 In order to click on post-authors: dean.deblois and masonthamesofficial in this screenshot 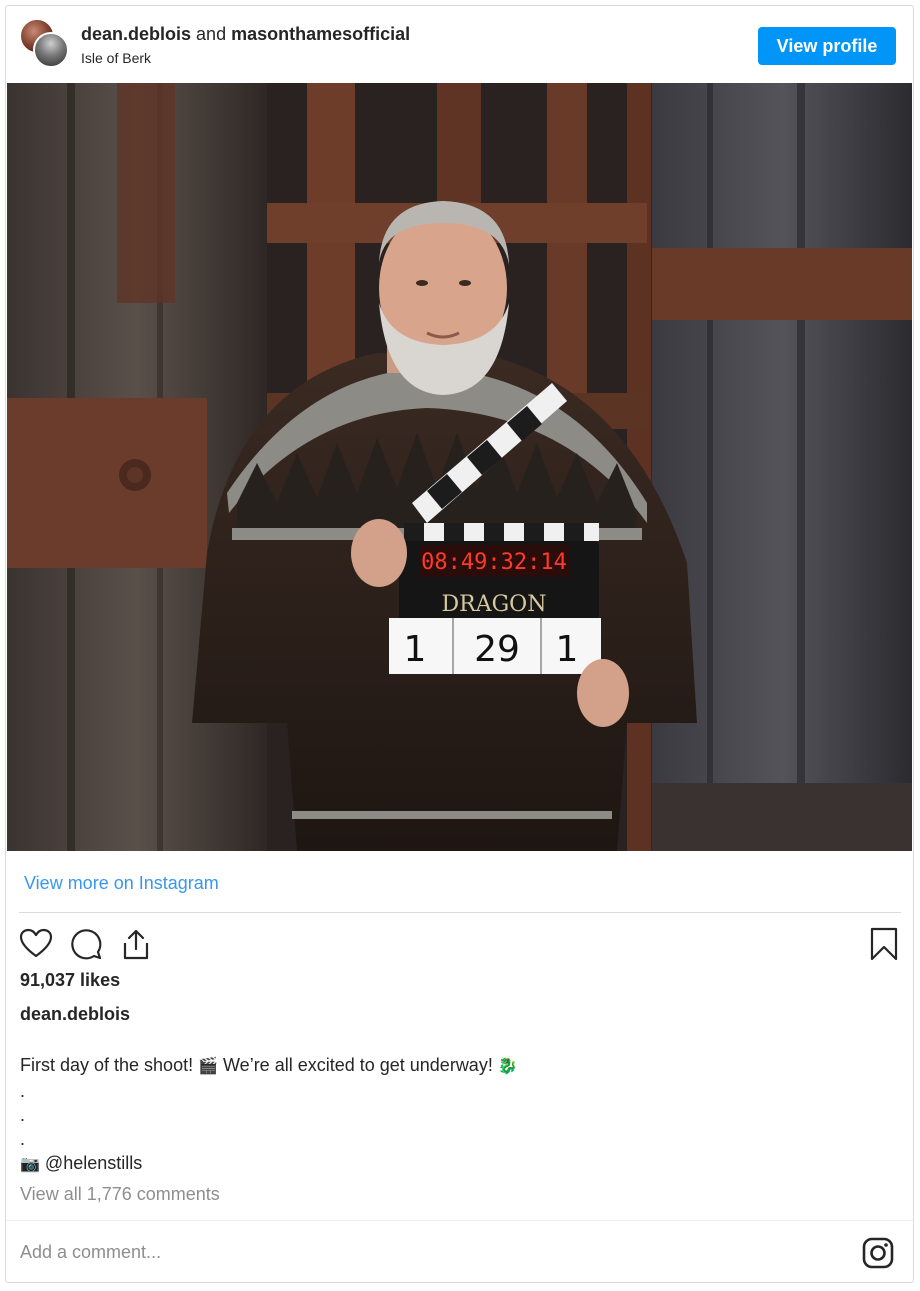, I will do `click(245, 34)`.